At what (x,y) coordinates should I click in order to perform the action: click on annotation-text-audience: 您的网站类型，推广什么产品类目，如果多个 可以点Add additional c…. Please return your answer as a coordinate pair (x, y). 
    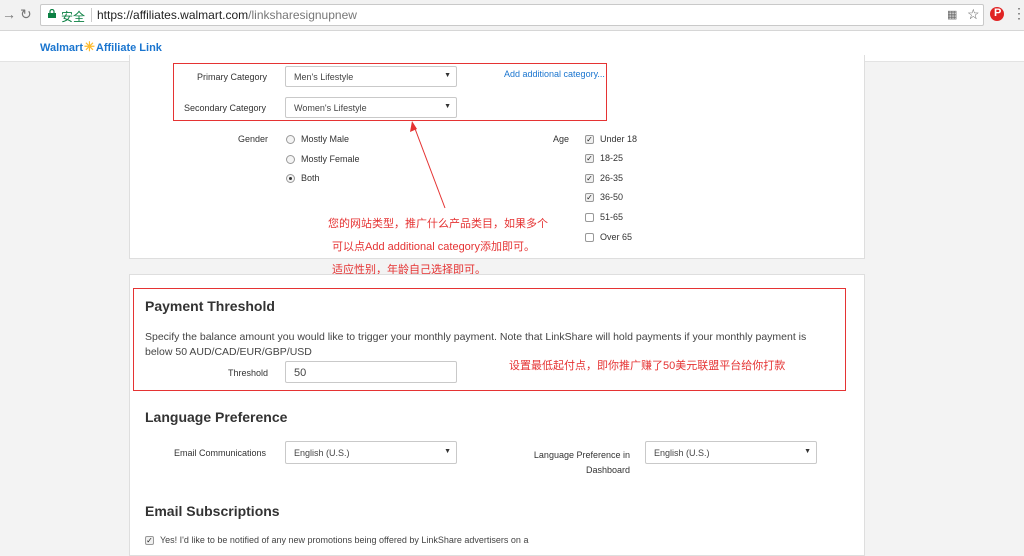
    Looking at the image, I should click on (458, 247).